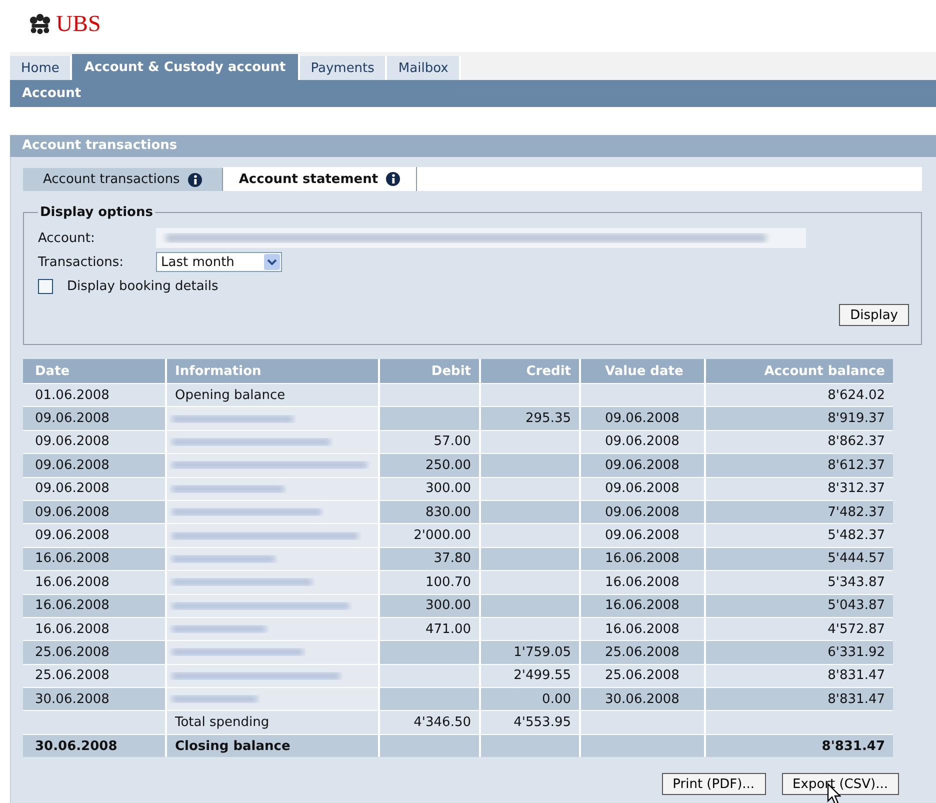 The width and height of the screenshot is (936, 803). I want to click on nav-tab: Account & Custody account, so click(186, 67).